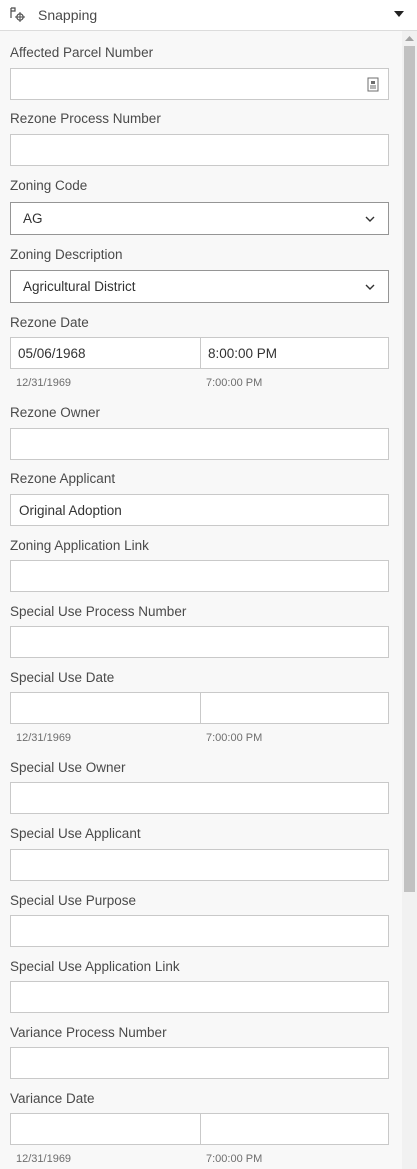 This screenshot has height=1169, width=417. I want to click on document-icon, so click(373, 84).